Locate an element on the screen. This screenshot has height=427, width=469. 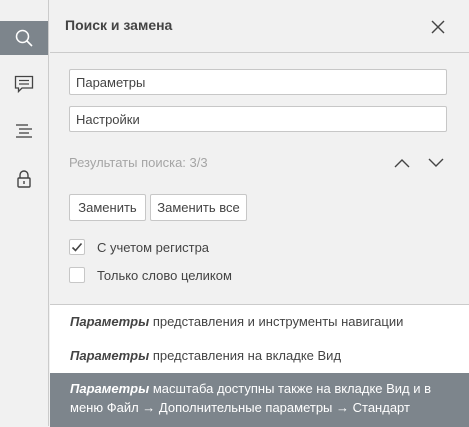
next-result-button is located at coordinates (436, 163).